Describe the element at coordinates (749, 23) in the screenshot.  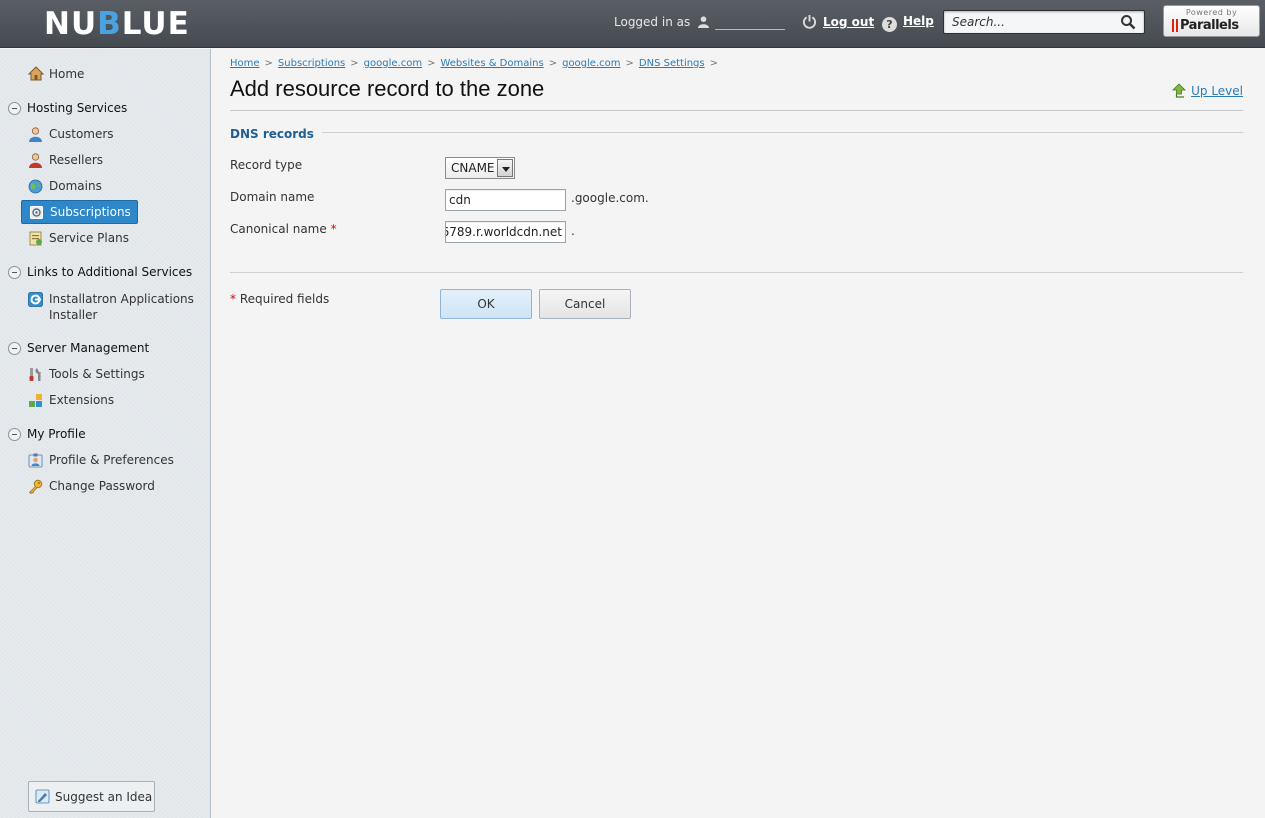
I see `username-field` at that location.